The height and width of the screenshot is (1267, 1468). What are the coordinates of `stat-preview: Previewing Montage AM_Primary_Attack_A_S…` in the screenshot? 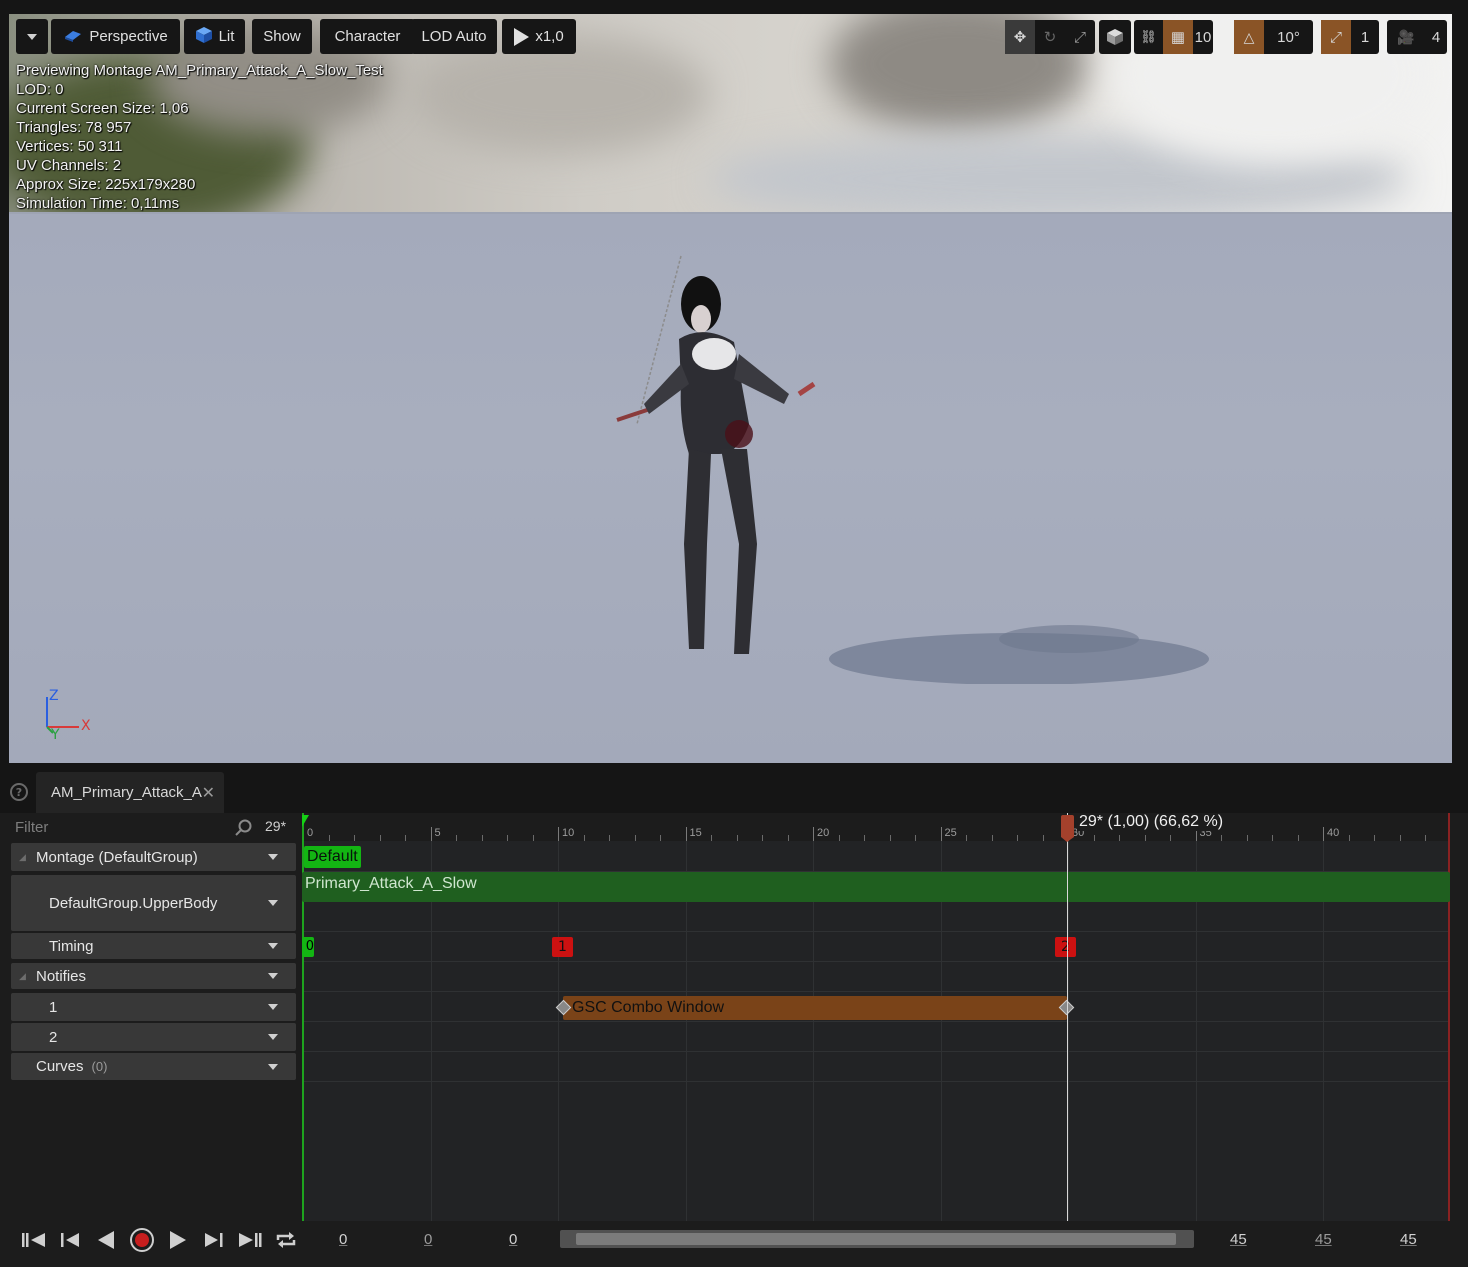 It's located at (199, 70).